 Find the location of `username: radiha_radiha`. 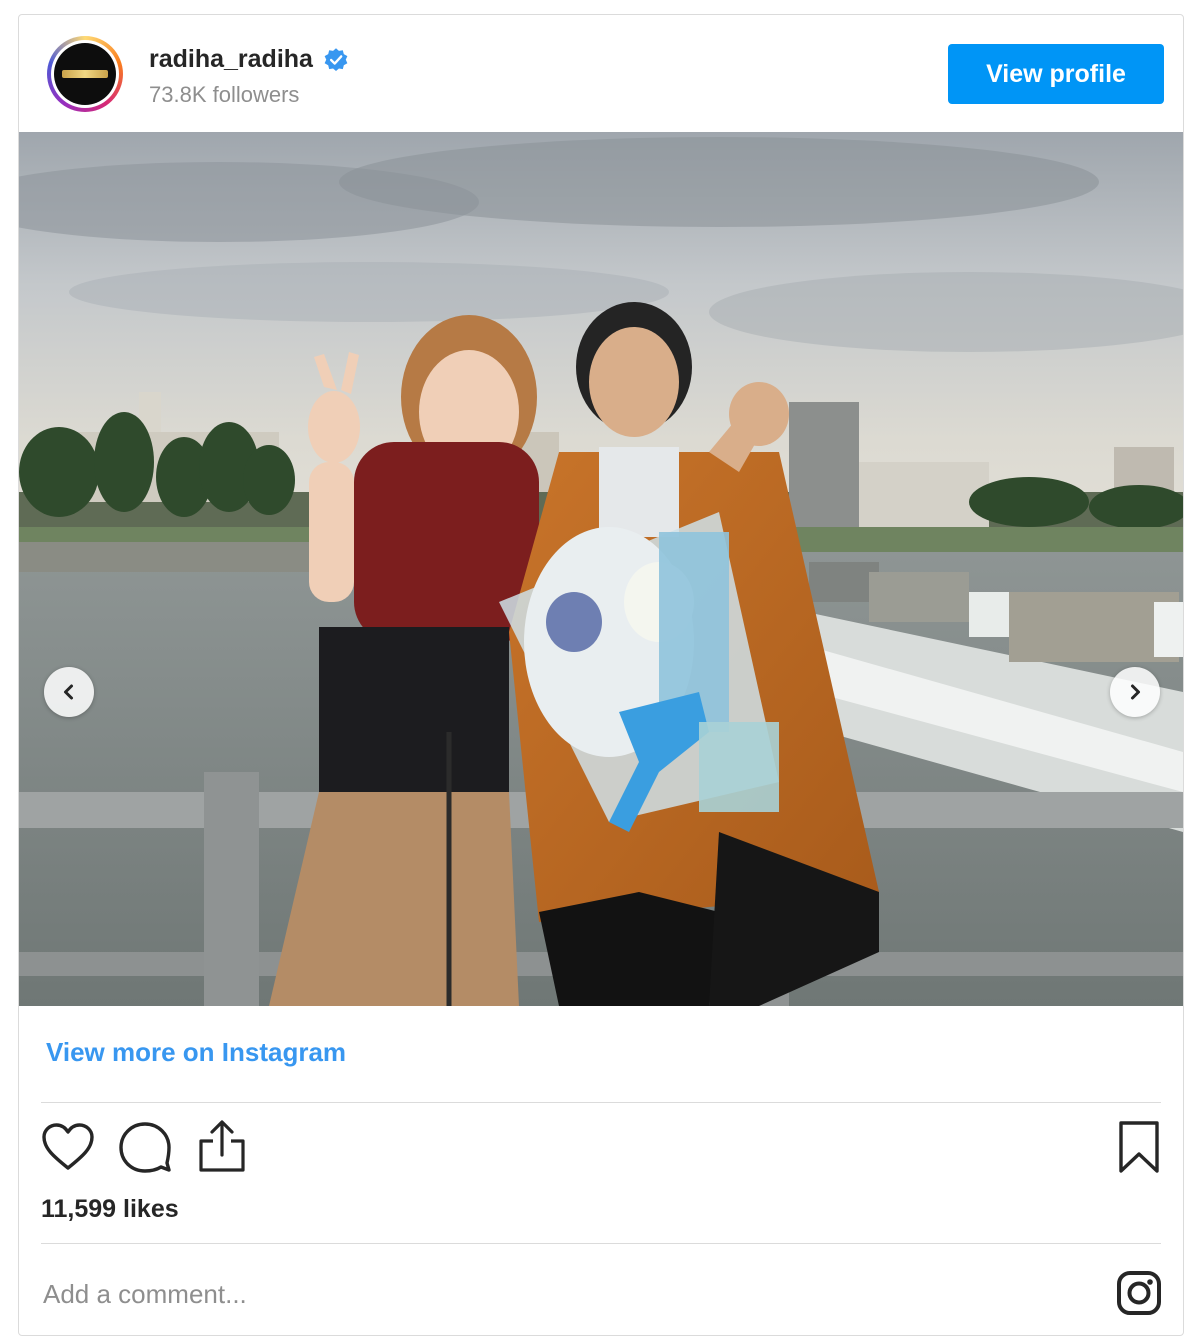

username: radiha_radiha is located at coordinates (231, 59).